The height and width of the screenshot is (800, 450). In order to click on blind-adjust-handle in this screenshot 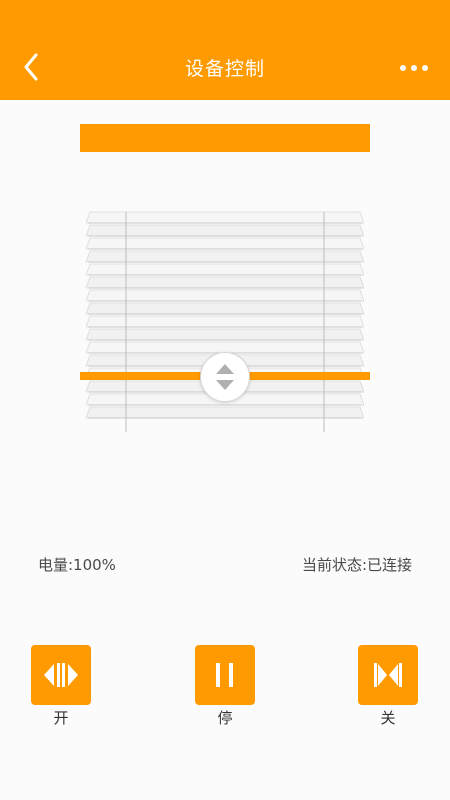, I will do `click(225, 377)`.